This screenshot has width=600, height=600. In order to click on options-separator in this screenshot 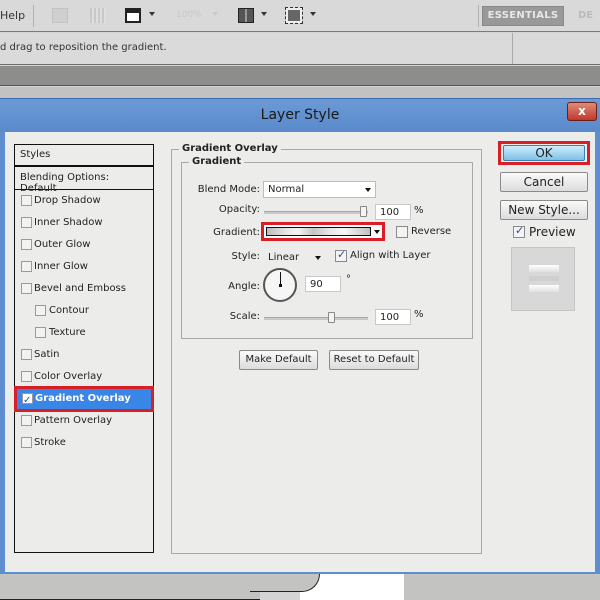, I will do `click(512, 48)`.